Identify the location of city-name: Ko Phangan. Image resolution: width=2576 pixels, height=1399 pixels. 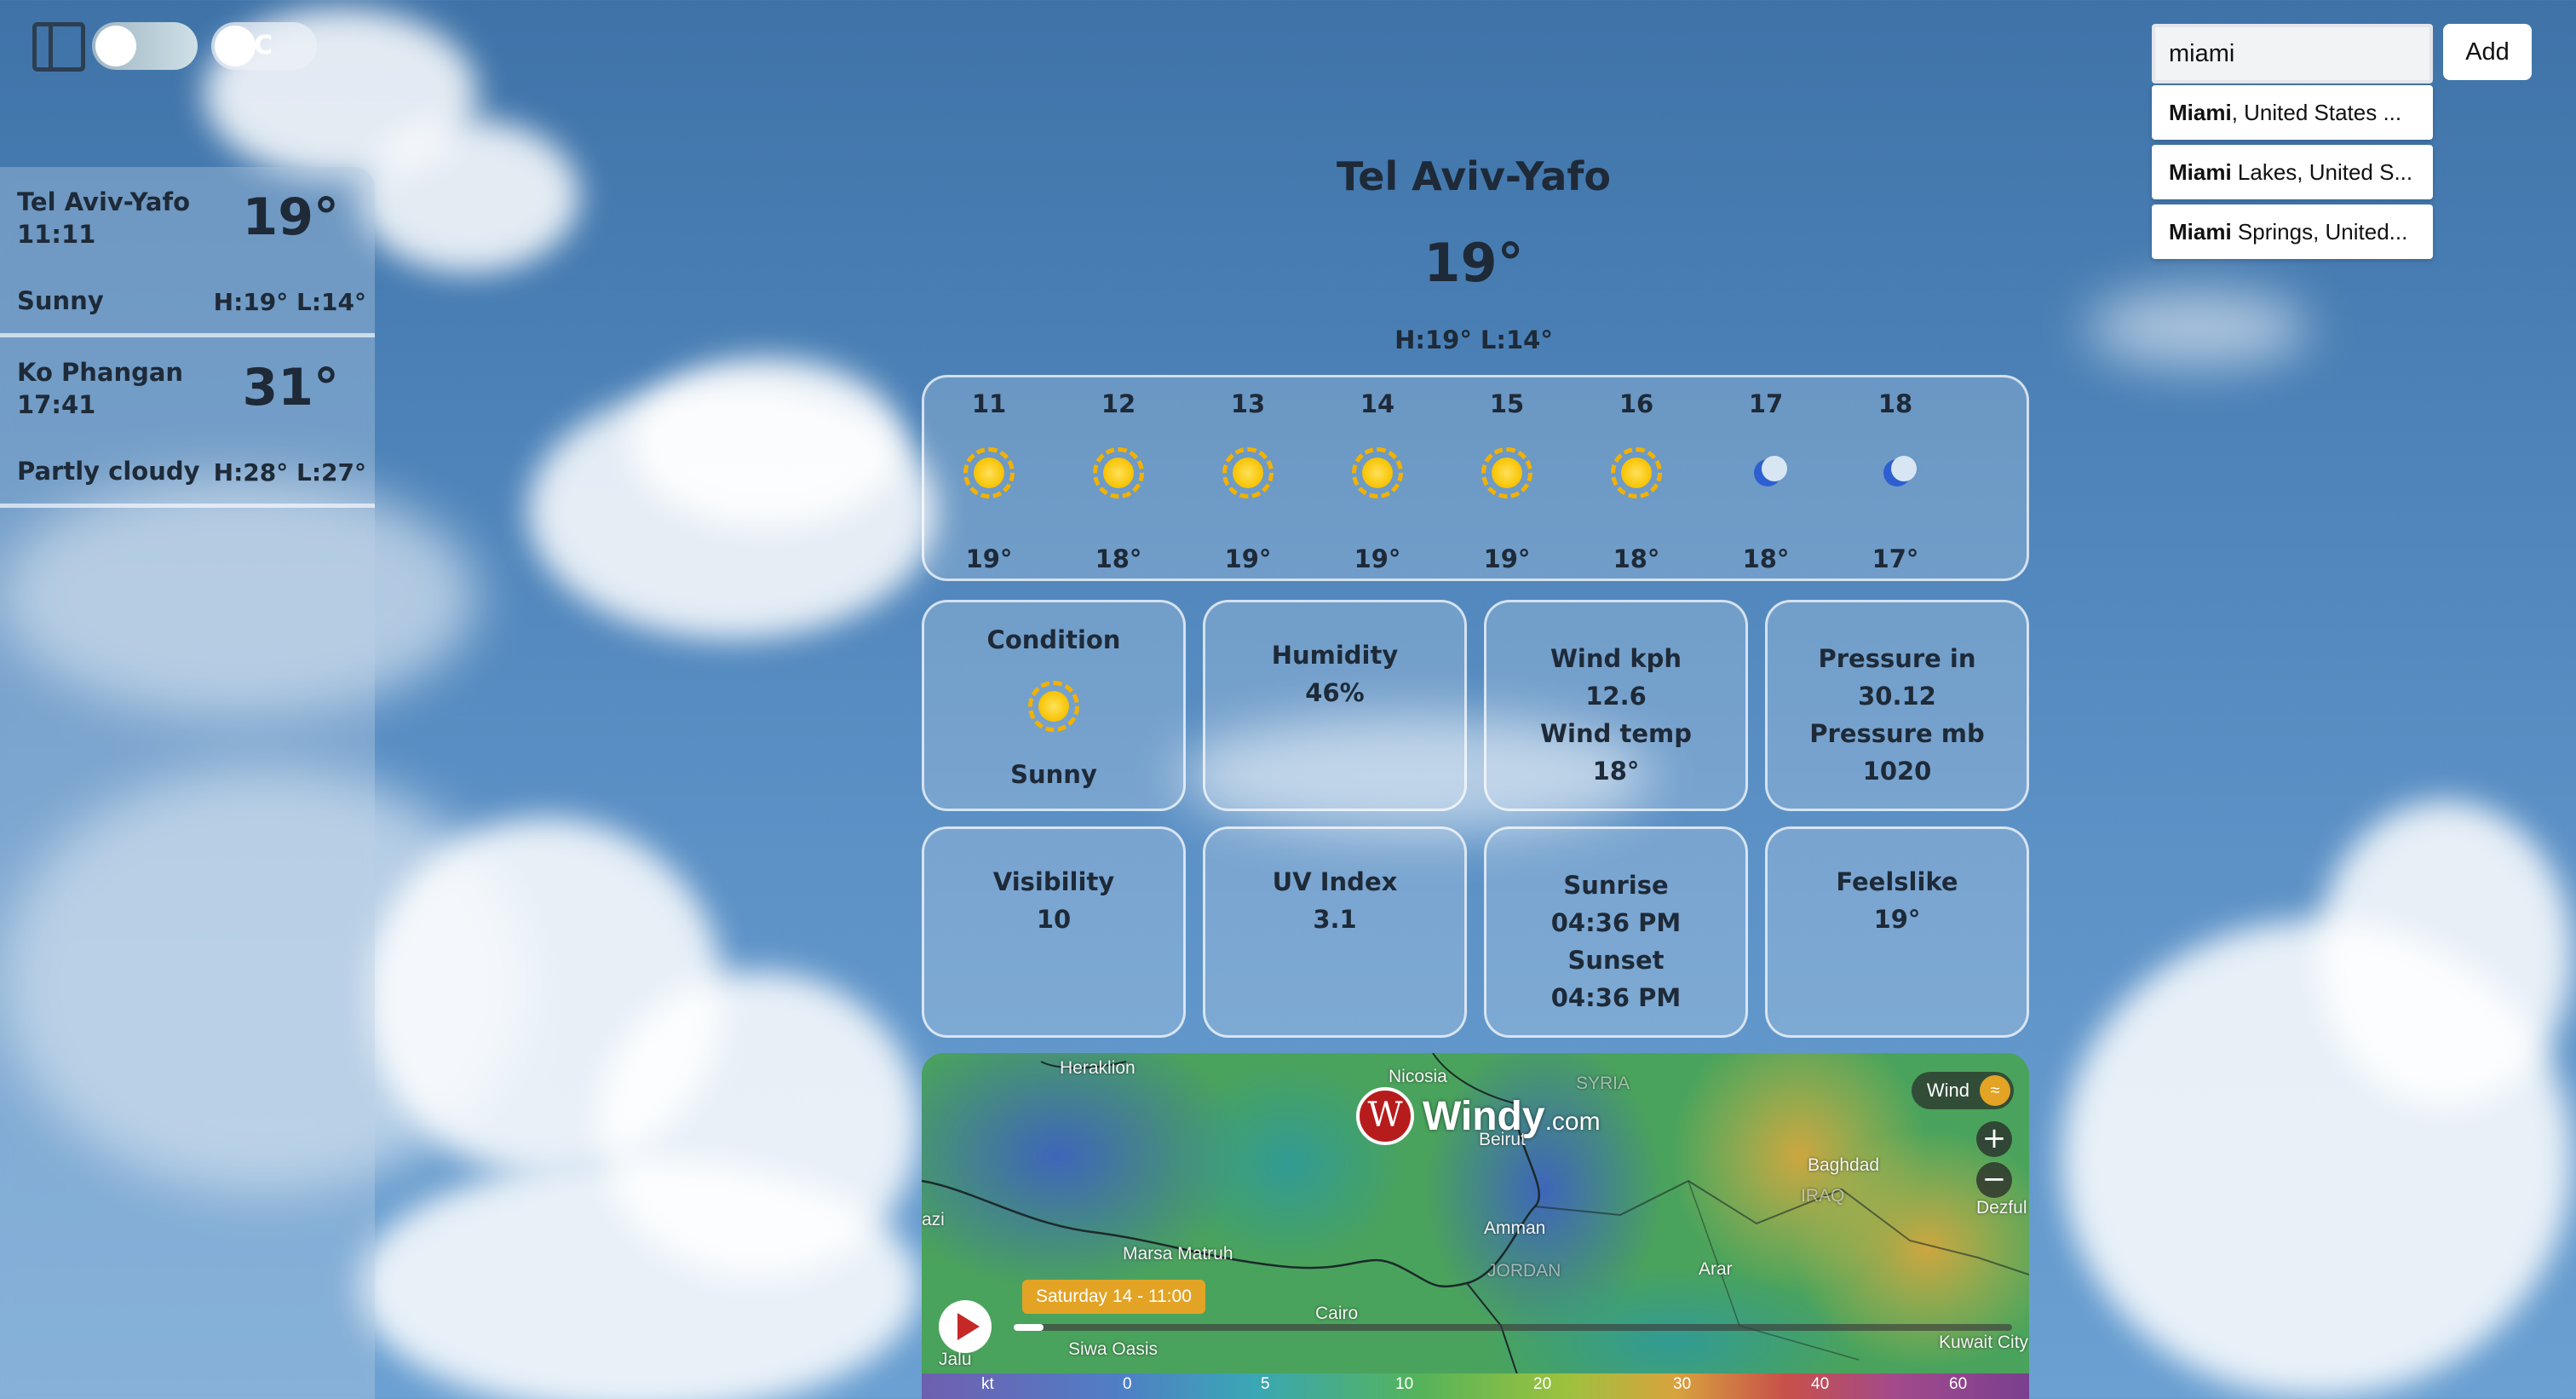
(101, 373).